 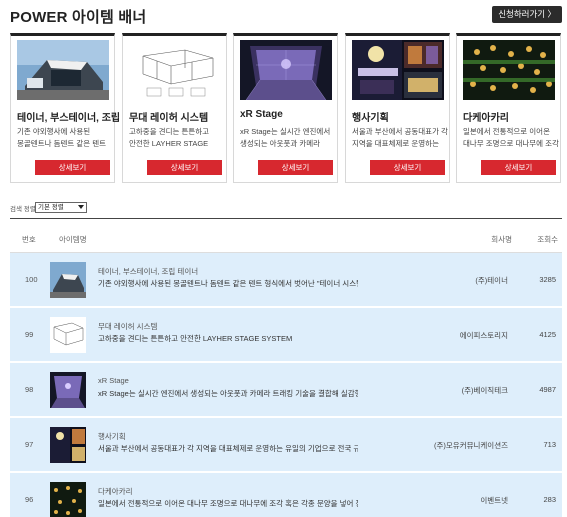 I want to click on card-title: 무대 레이허 시스템, so click(x=168, y=116).